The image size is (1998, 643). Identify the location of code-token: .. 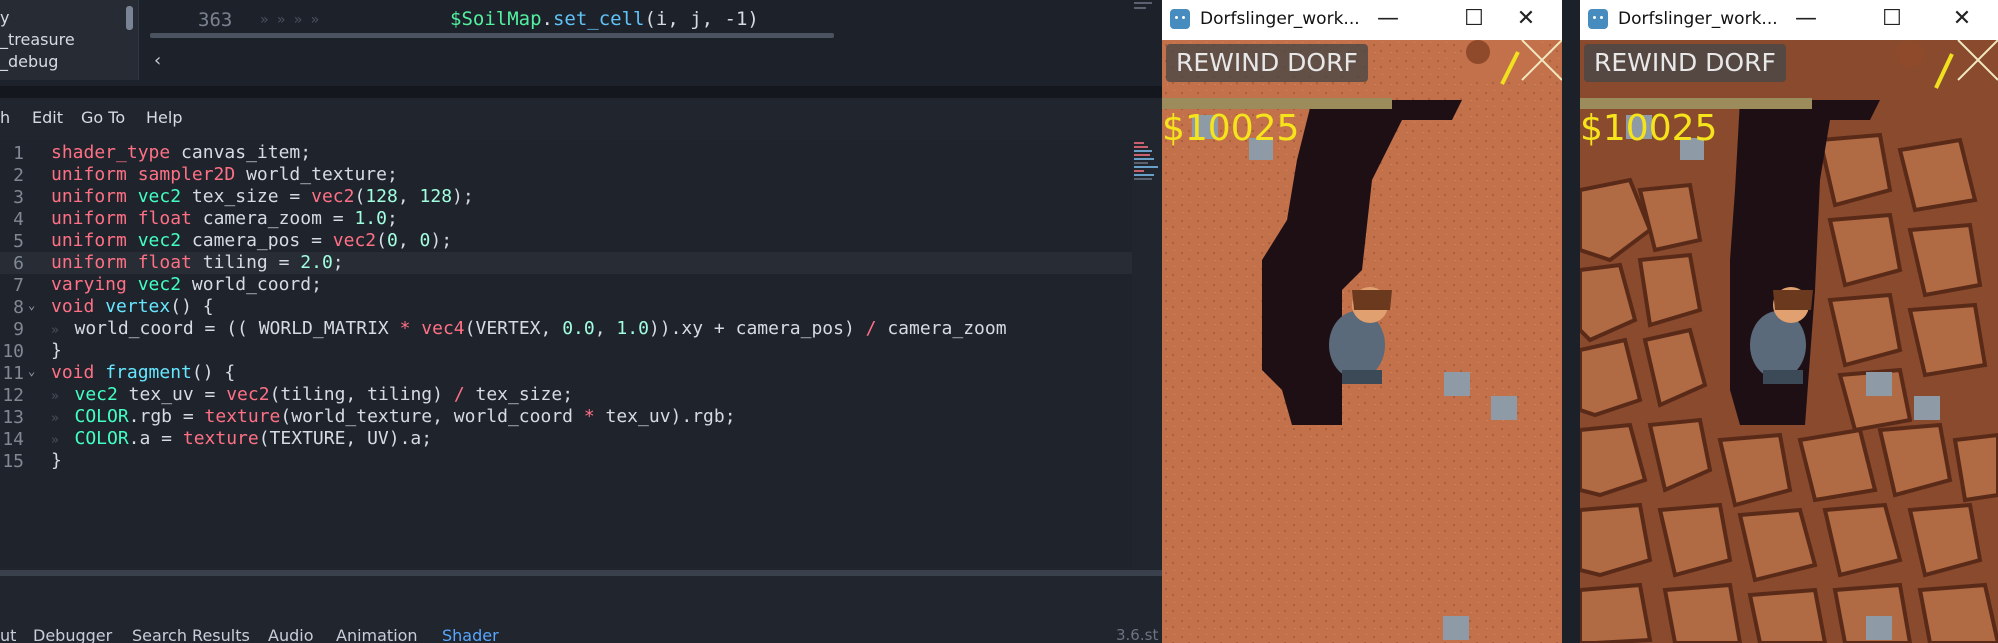
(547, 19).